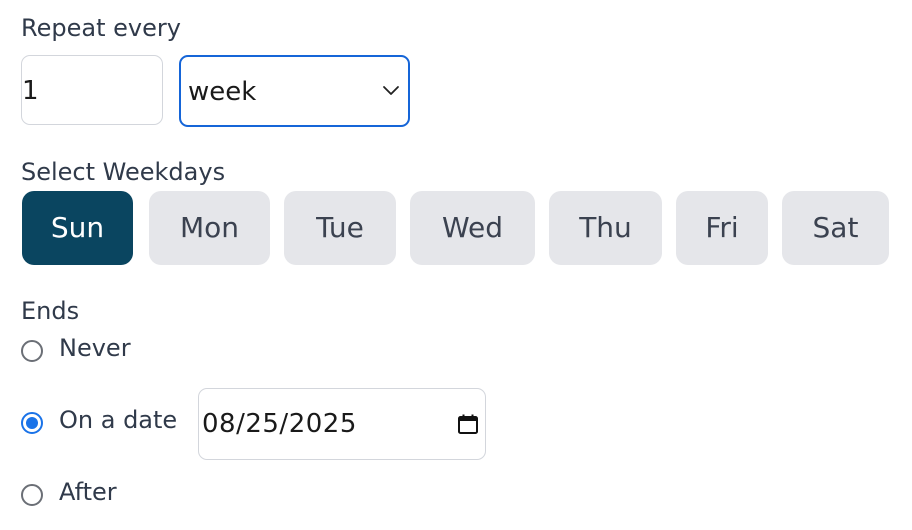  Describe the element at coordinates (50, 311) in the screenshot. I see `ends-label: Ends` at that location.